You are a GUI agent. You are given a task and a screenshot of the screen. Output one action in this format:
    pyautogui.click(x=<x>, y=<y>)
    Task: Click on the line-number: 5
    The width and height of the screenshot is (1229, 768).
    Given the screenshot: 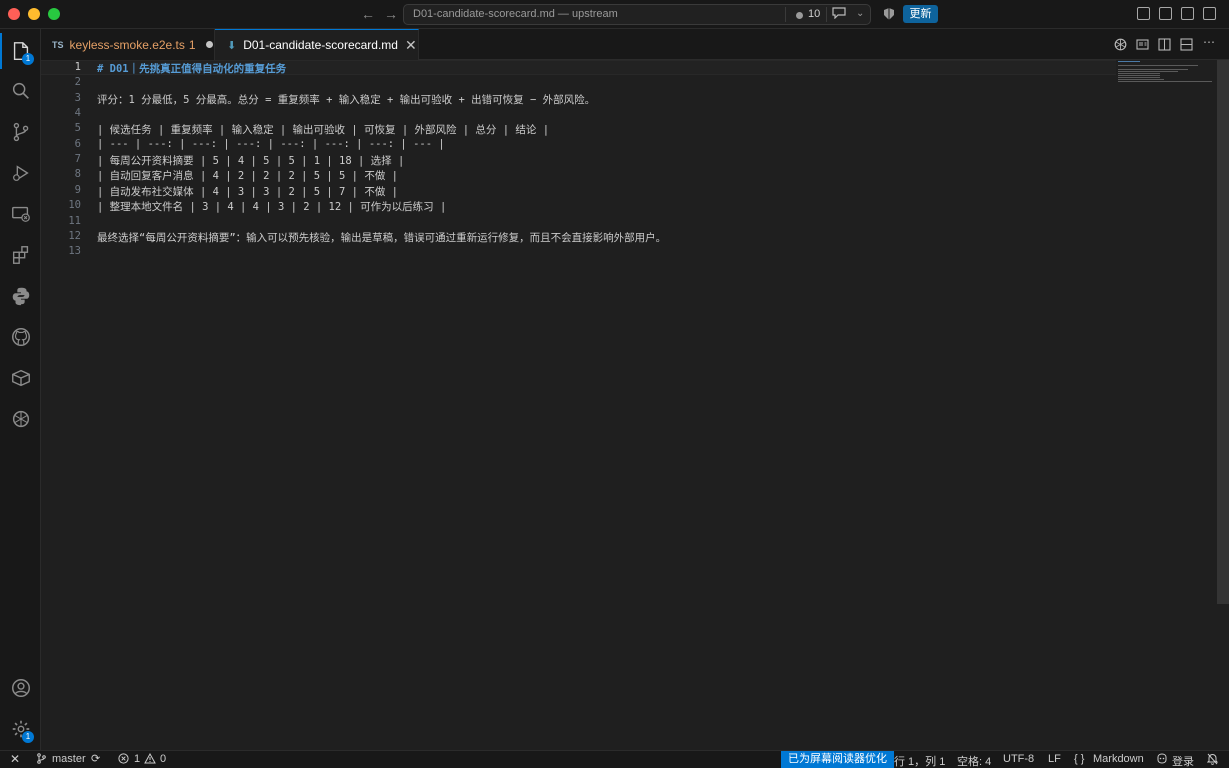 What is the action you would take?
    pyautogui.click(x=77, y=128)
    